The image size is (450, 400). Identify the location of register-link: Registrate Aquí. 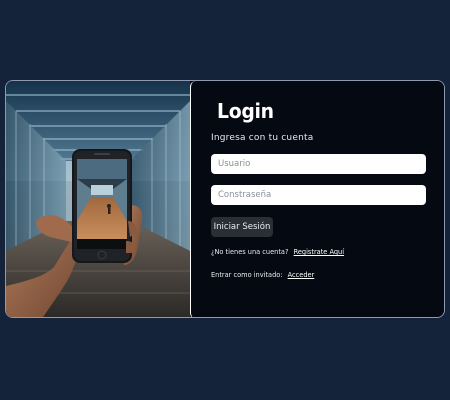
(319, 252).